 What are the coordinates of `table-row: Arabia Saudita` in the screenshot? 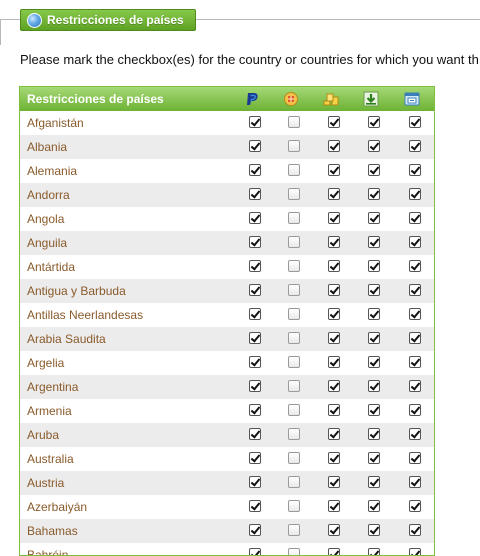 It's located at (227, 339).